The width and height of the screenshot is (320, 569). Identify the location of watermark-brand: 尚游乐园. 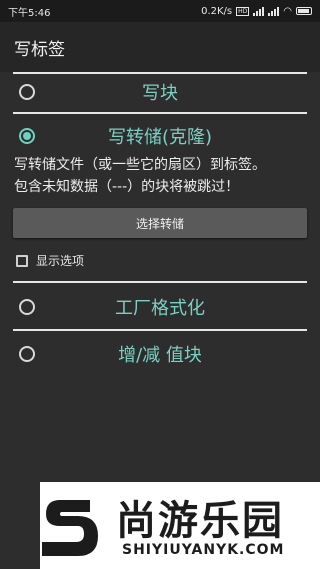
(200, 521).